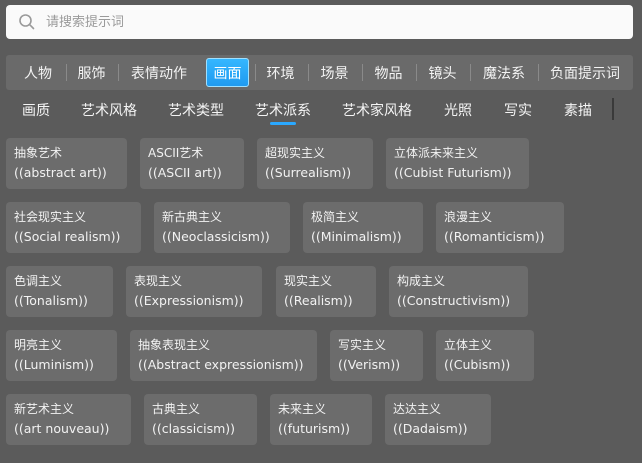 Image resolution: width=642 pixels, height=463 pixels. I want to click on tab-huamian: 画面, so click(227, 72).